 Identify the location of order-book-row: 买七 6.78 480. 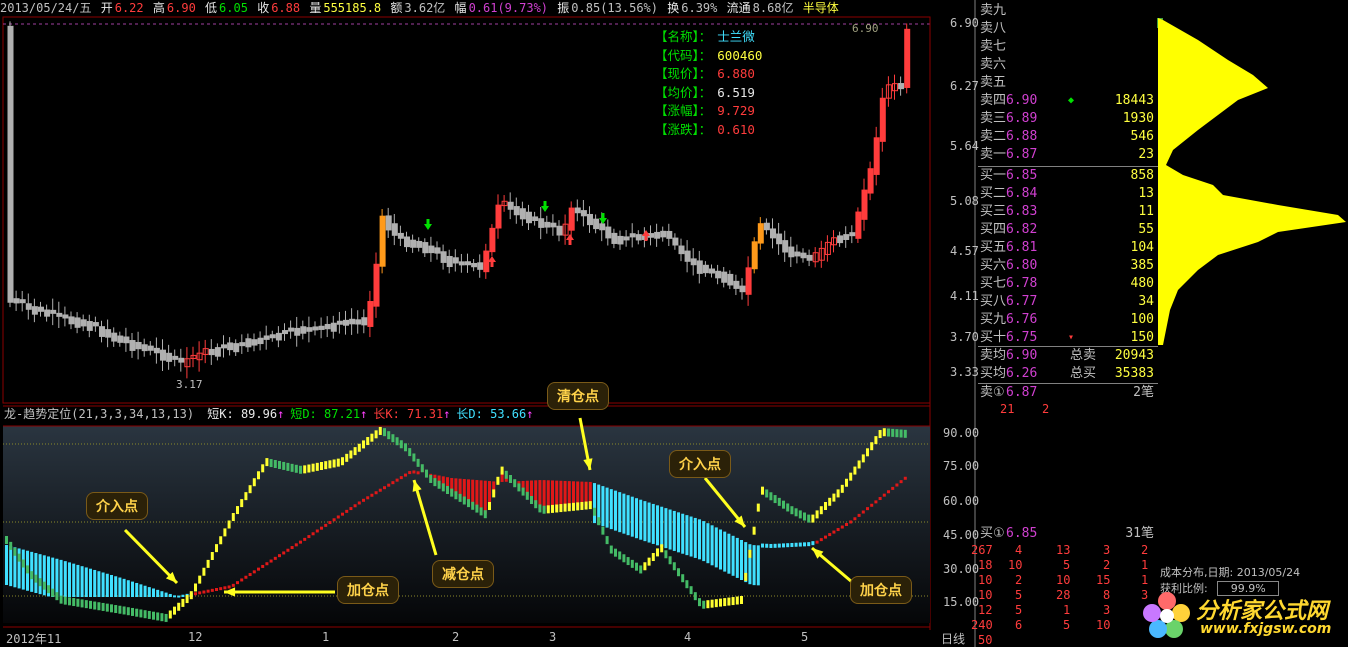
(1067, 284).